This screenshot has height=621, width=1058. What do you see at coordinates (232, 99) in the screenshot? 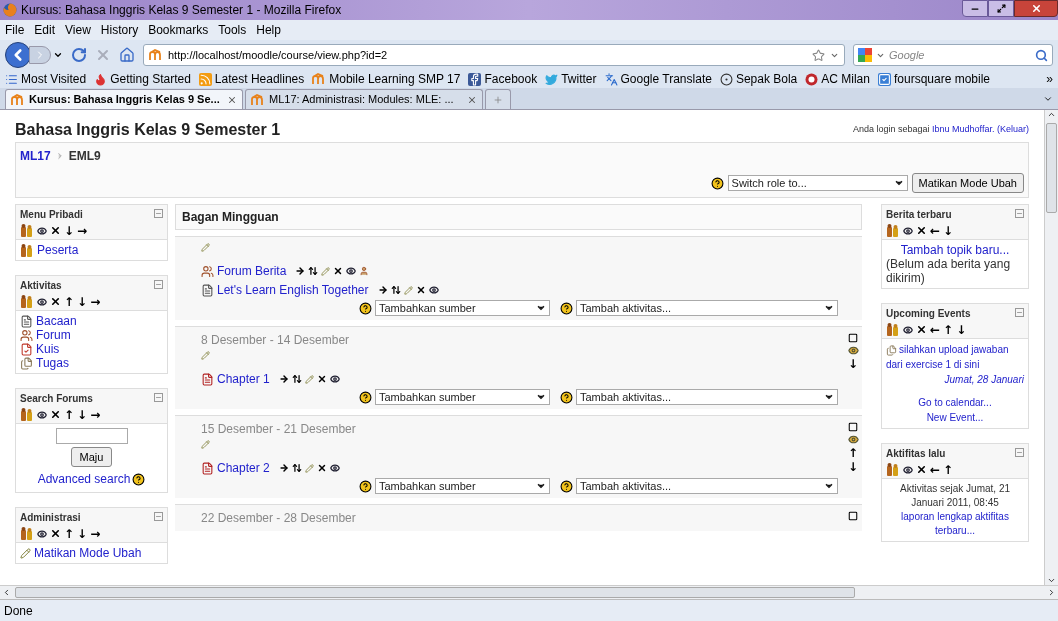
I see `close-tab-icon` at bounding box center [232, 99].